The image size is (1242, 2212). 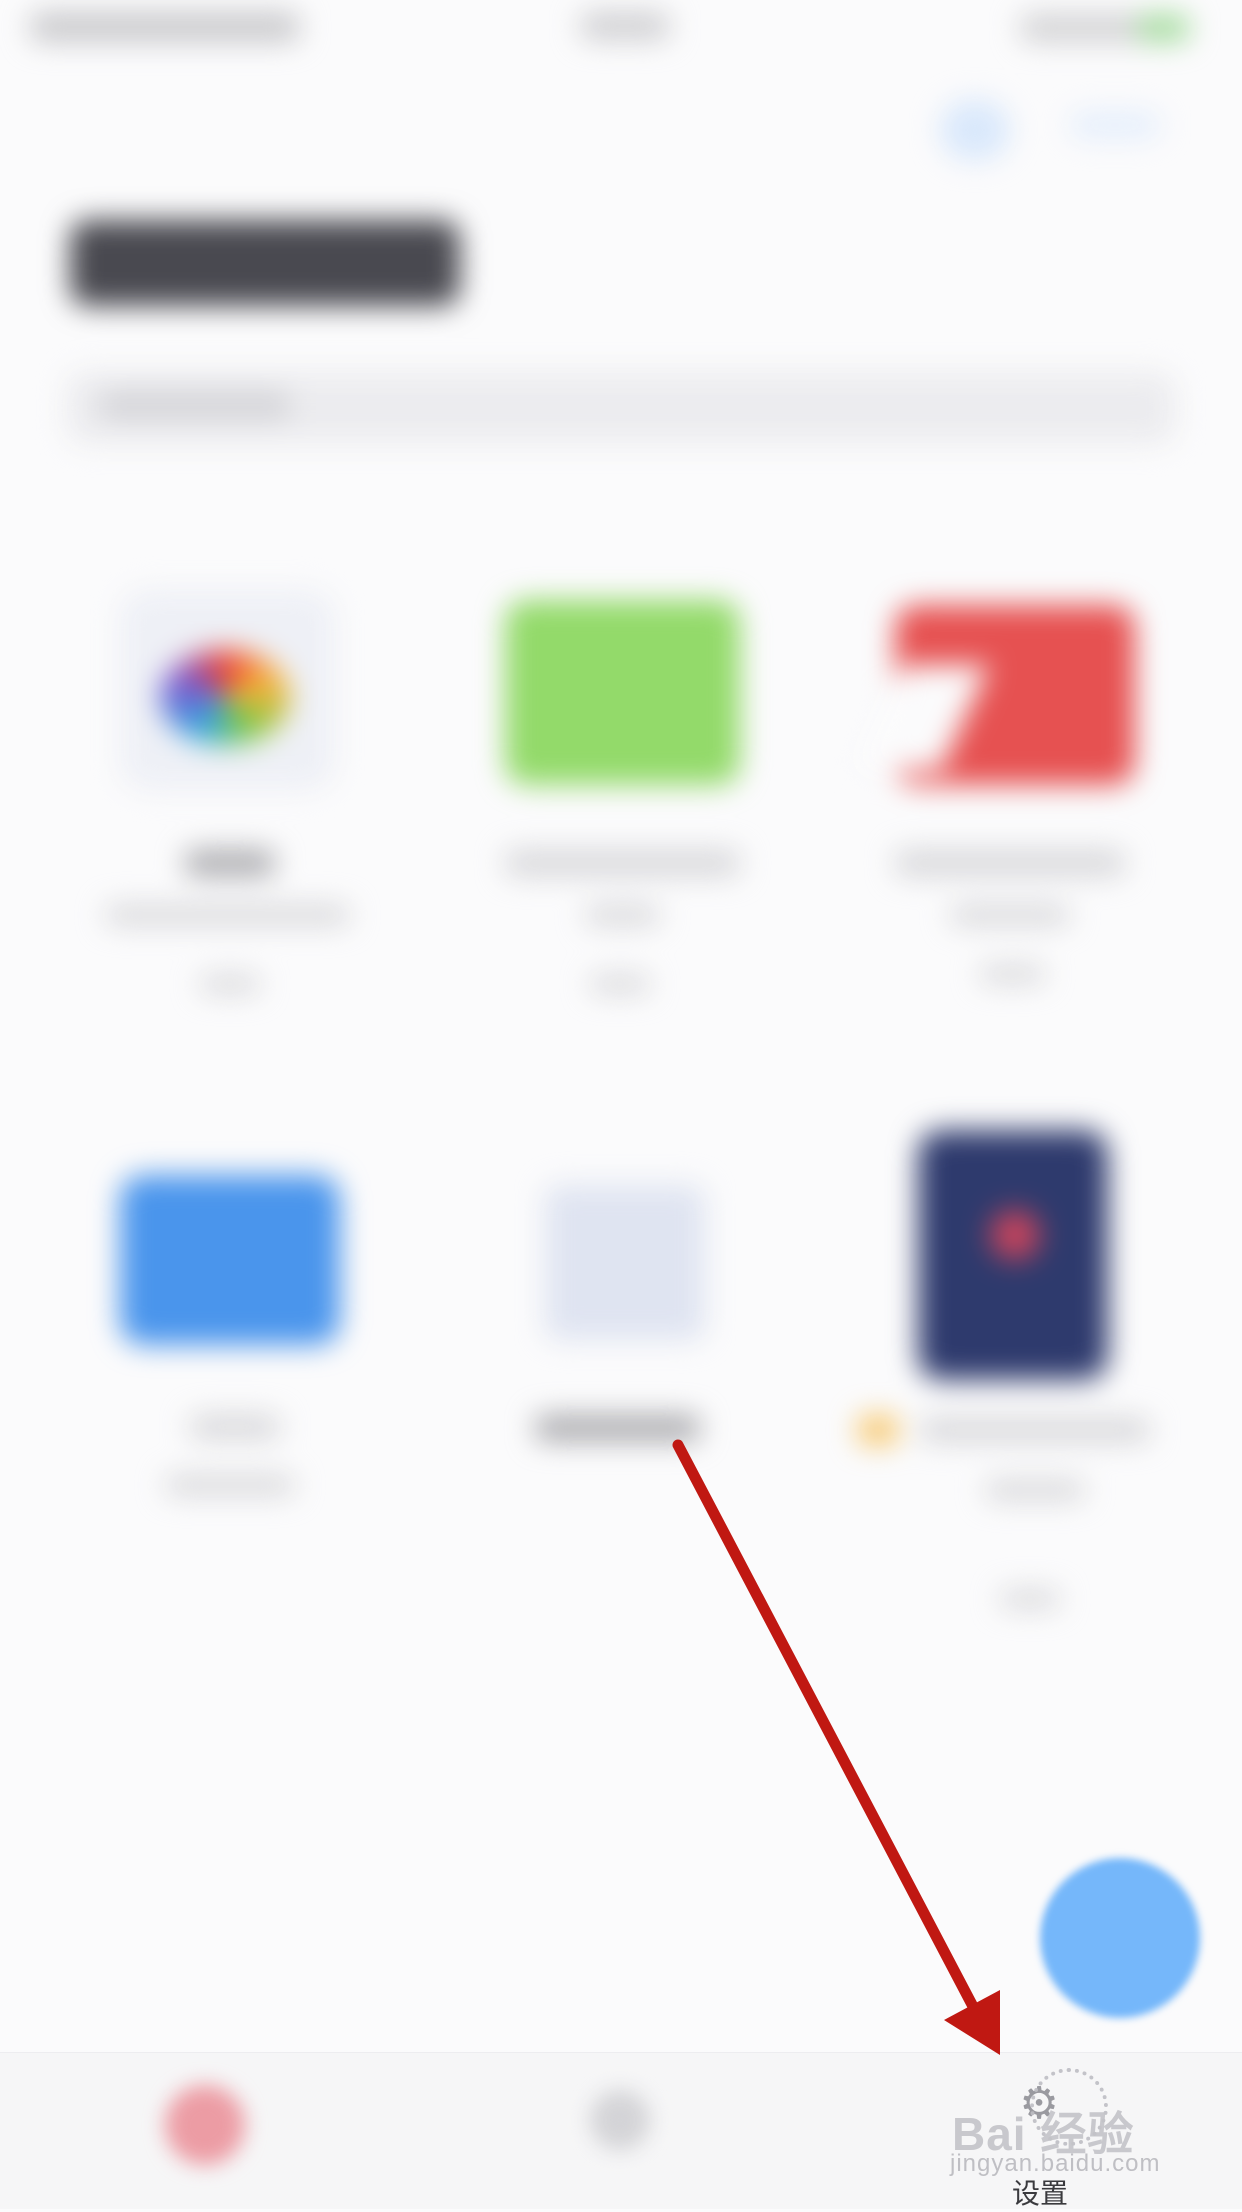 What do you see at coordinates (620, 2120) in the screenshot?
I see `recent-tab-icon` at bounding box center [620, 2120].